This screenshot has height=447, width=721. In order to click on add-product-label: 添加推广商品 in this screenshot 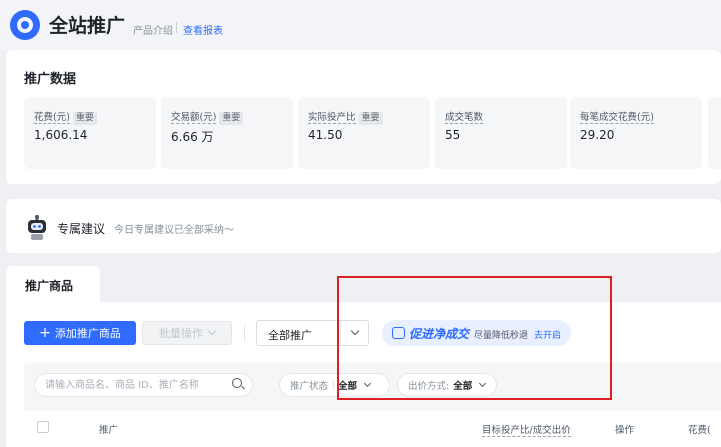, I will do `click(87, 333)`.